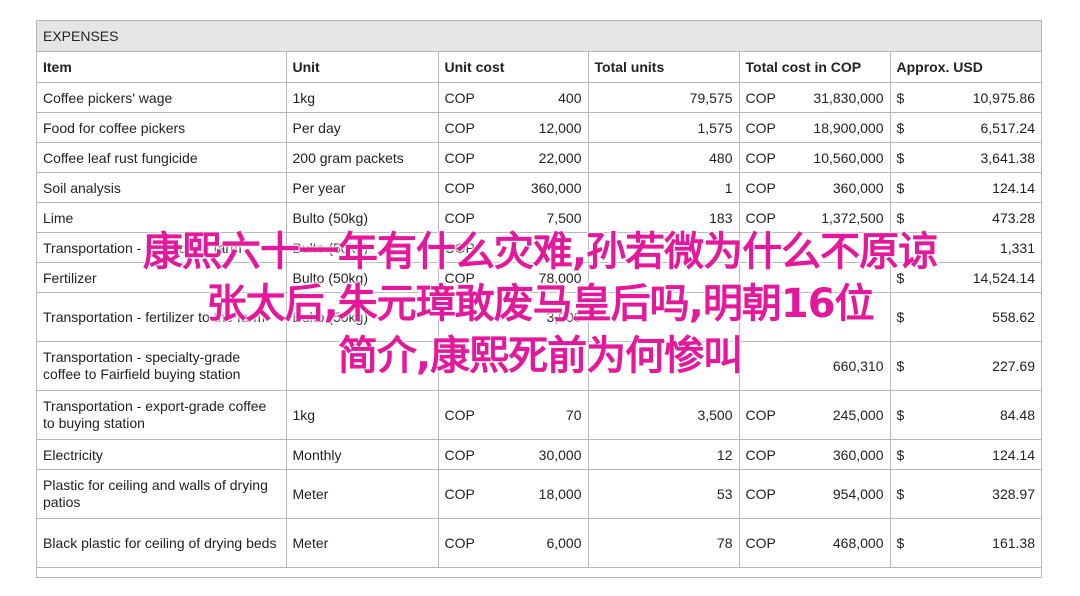  What do you see at coordinates (513, 127) in the screenshot?
I see `cell-unit-cost: COP 12,000` at bounding box center [513, 127].